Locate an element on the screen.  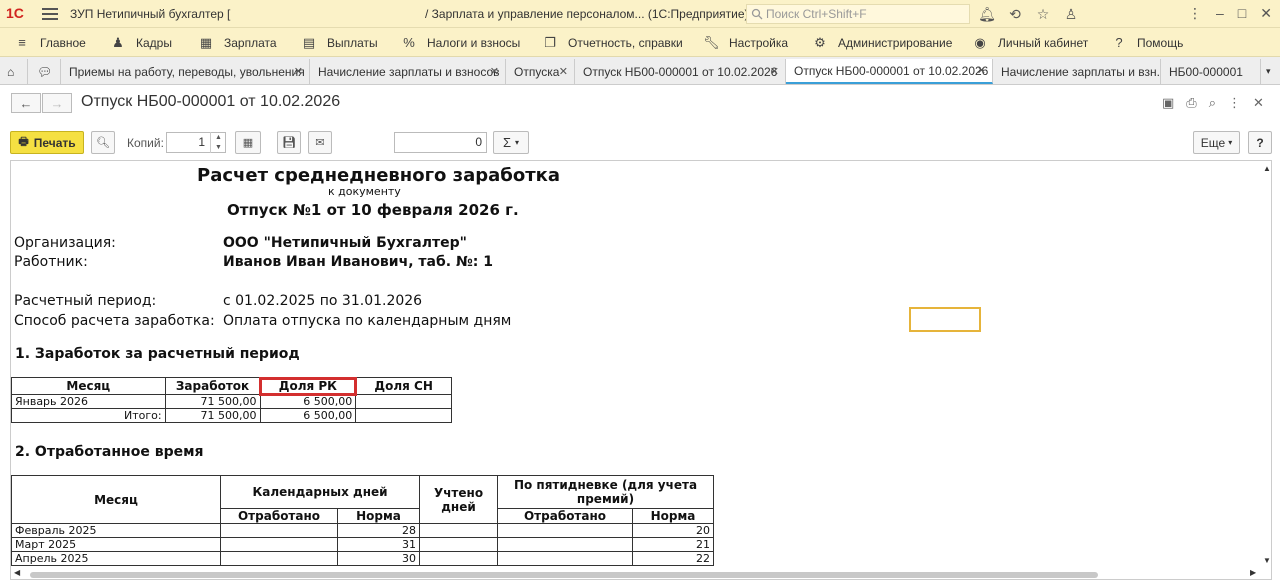
bell-icon: 🔔︎ is located at coordinates (987, 14).